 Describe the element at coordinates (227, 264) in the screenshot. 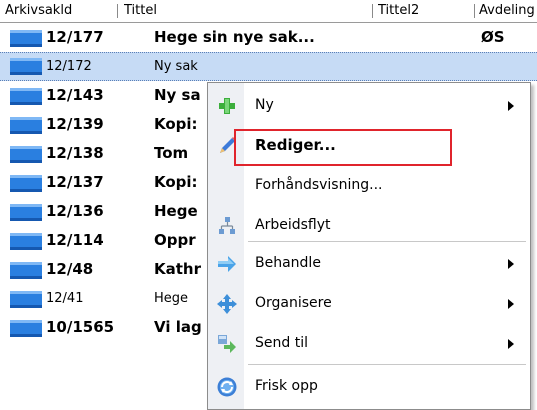

I see `arrow-icon` at that location.